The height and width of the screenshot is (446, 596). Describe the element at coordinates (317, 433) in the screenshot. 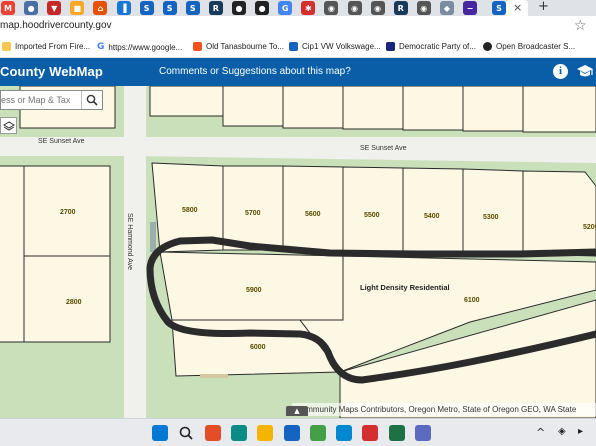

I see `store-icon` at that location.